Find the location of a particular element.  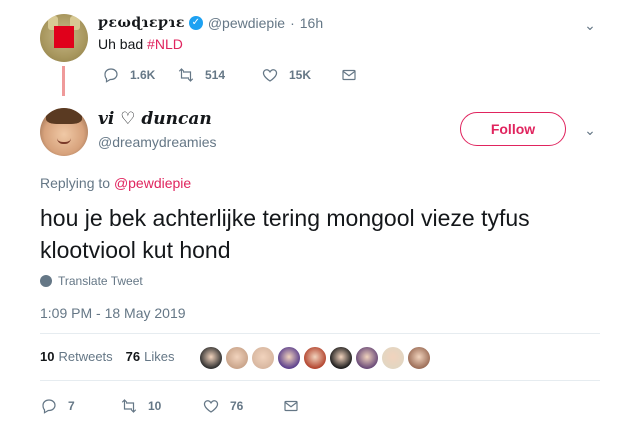

translate-tweet-link: Translate Tweet is located at coordinates (91, 281).